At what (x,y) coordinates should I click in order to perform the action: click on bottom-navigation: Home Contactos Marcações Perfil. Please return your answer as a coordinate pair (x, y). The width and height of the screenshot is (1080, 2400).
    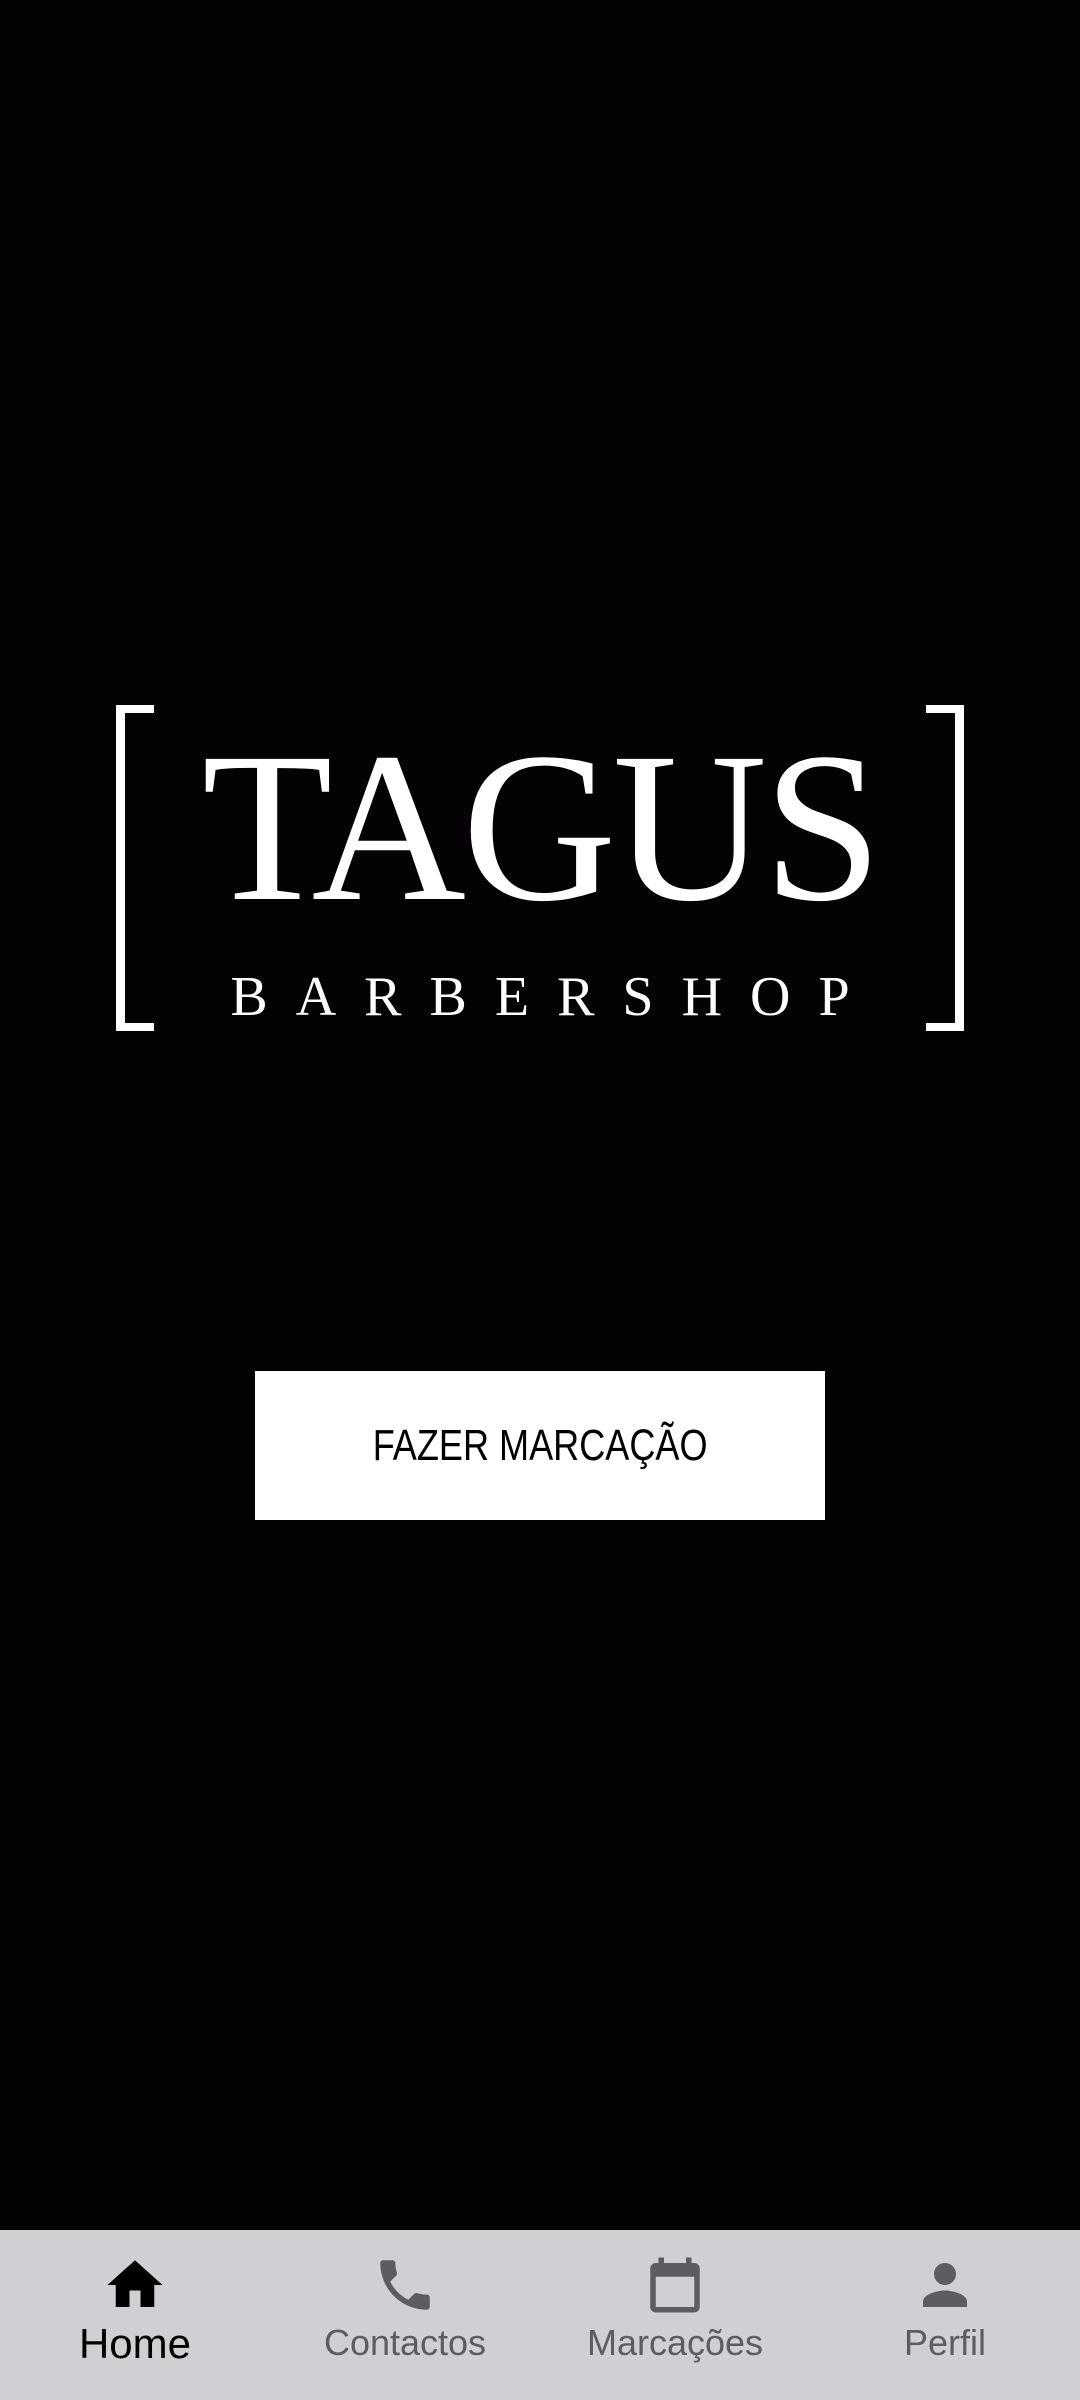
    Looking at the image, I should click on (540, 2315).